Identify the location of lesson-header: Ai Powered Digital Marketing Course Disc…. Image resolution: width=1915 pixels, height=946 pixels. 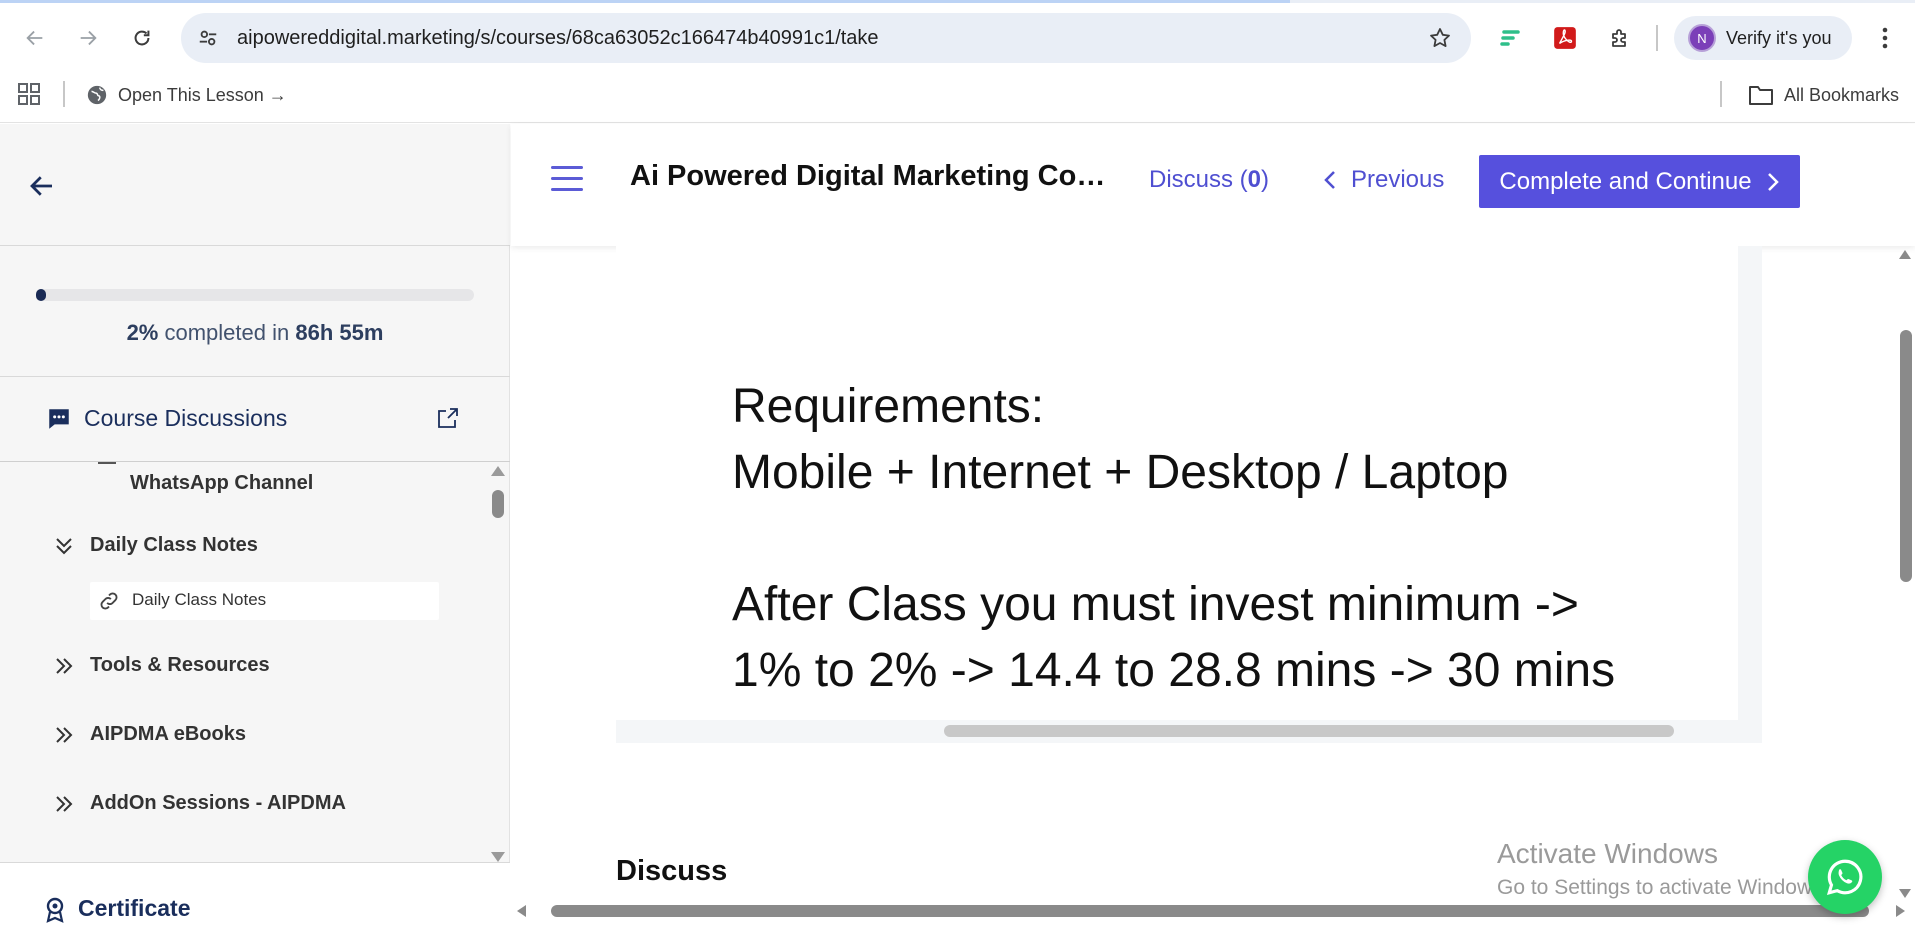
(1213, 185).